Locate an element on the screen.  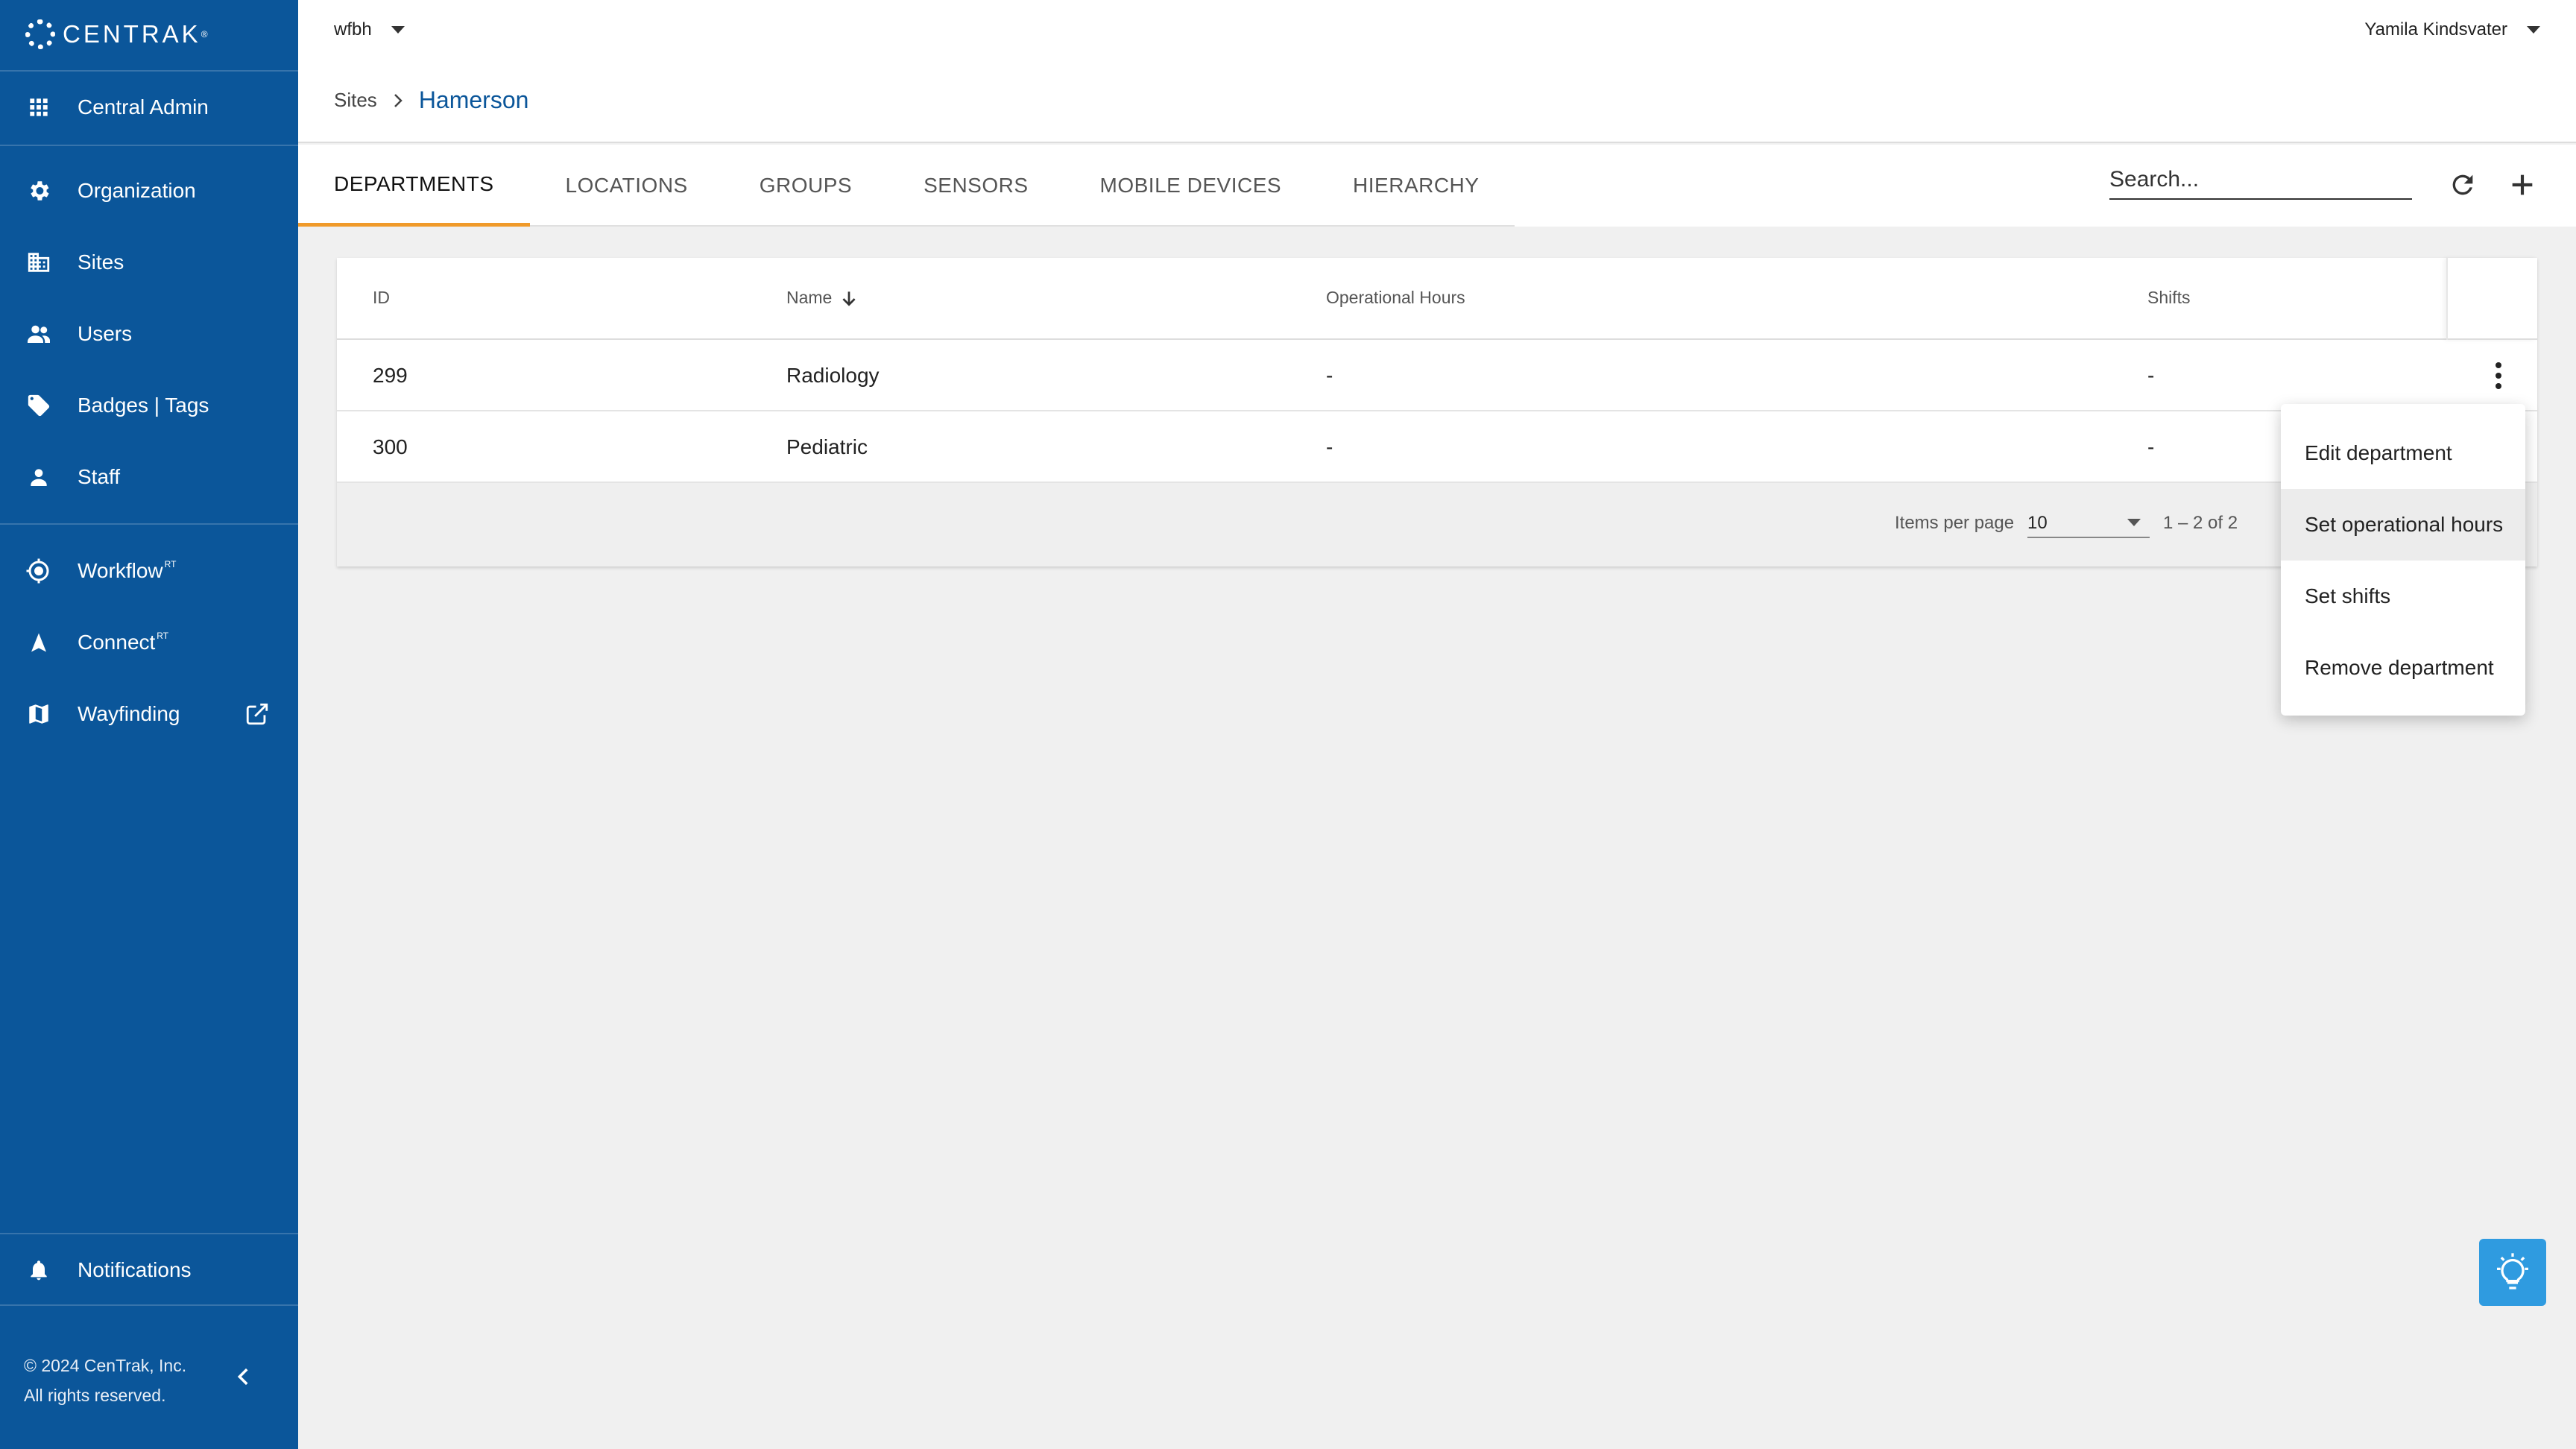
centrak-logo: CENTRAK ® is located at coordinates (117, 34).